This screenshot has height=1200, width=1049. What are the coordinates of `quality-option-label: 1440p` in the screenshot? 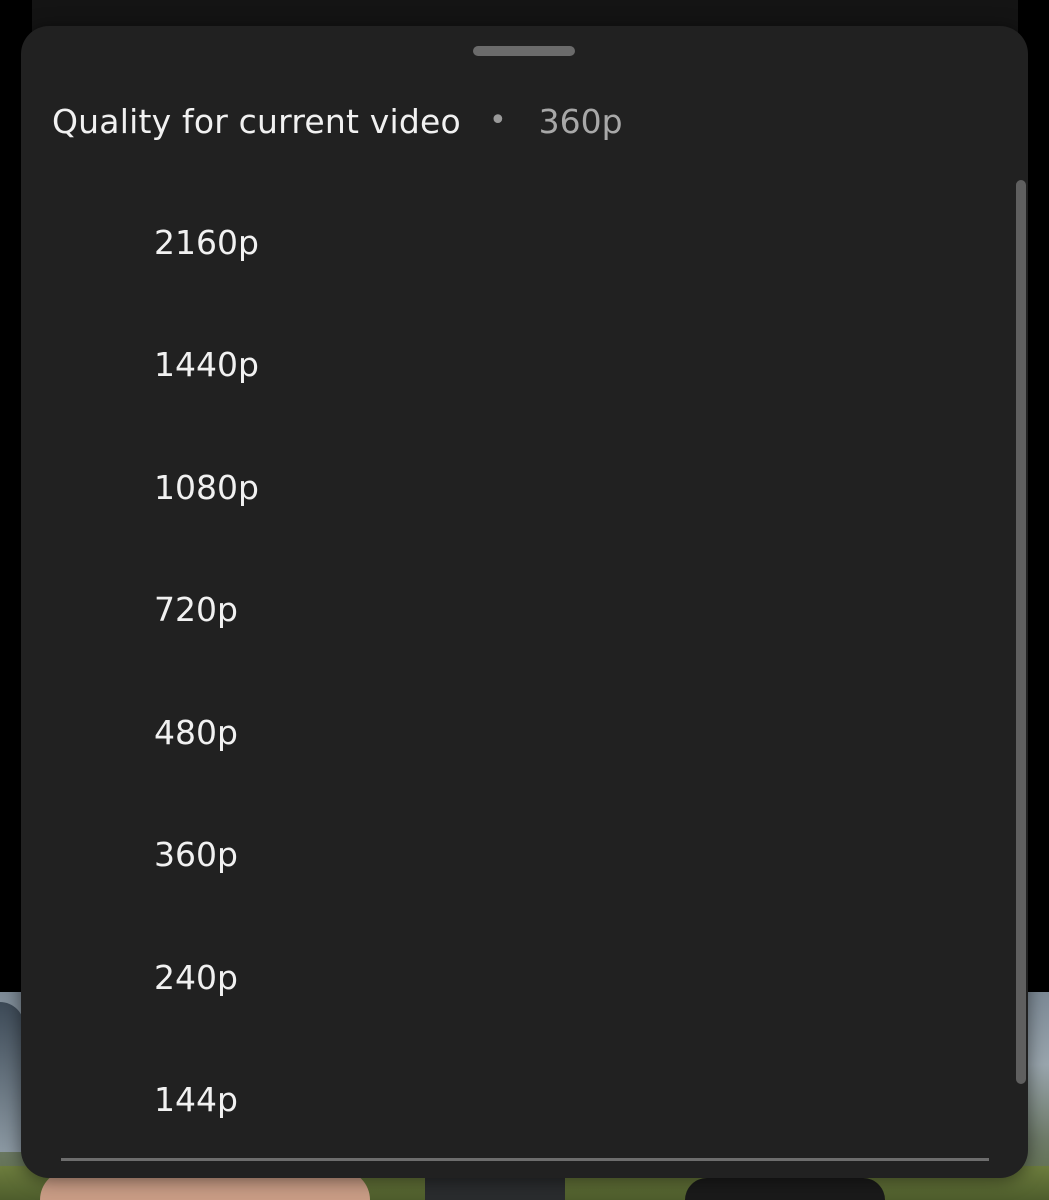 It's located at (206, 365).